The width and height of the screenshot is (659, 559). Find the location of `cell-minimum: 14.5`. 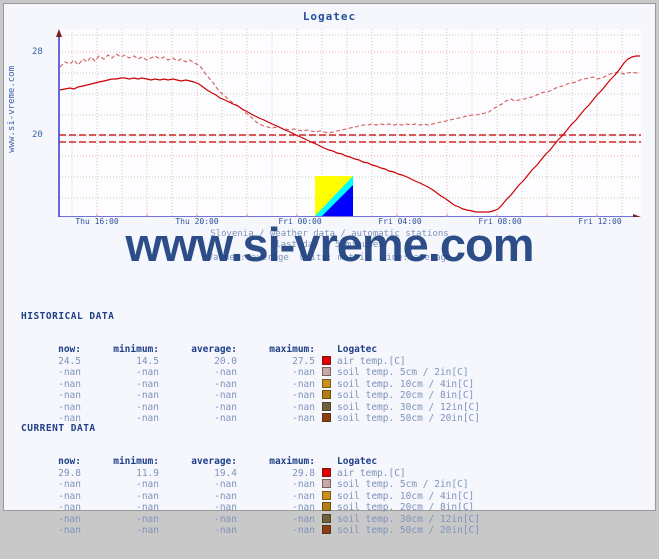

cell-minimum: 14.5 is located at coordinates (147, 361).